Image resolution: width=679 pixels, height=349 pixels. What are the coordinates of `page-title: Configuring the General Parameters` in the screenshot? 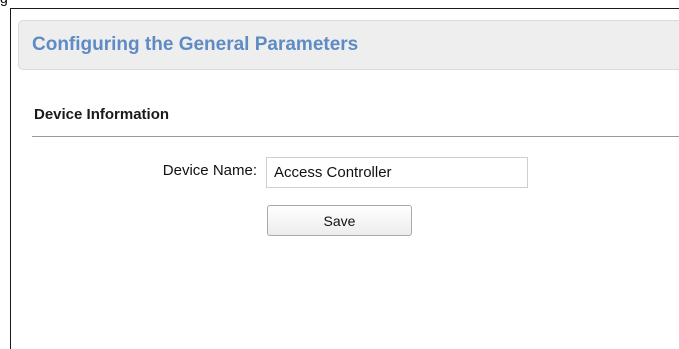 It's located at (195, 44).